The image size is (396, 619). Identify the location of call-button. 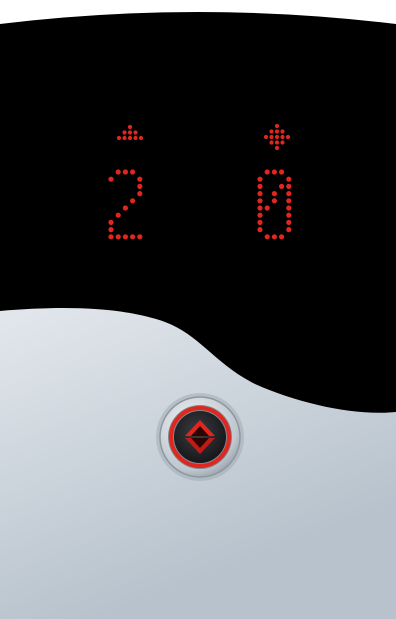
(200, 437).